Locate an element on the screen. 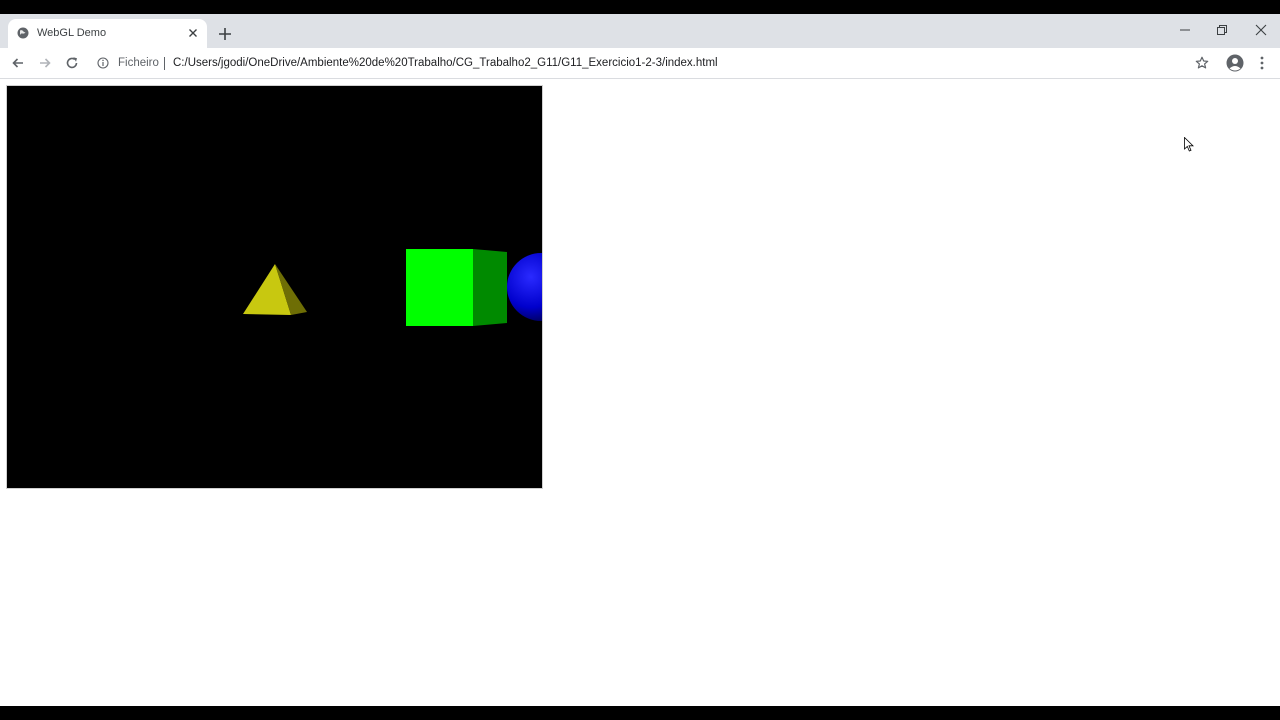 The image size is (1280, 720). tab-title: WebGL Demo is located at coordinates (72, 33).